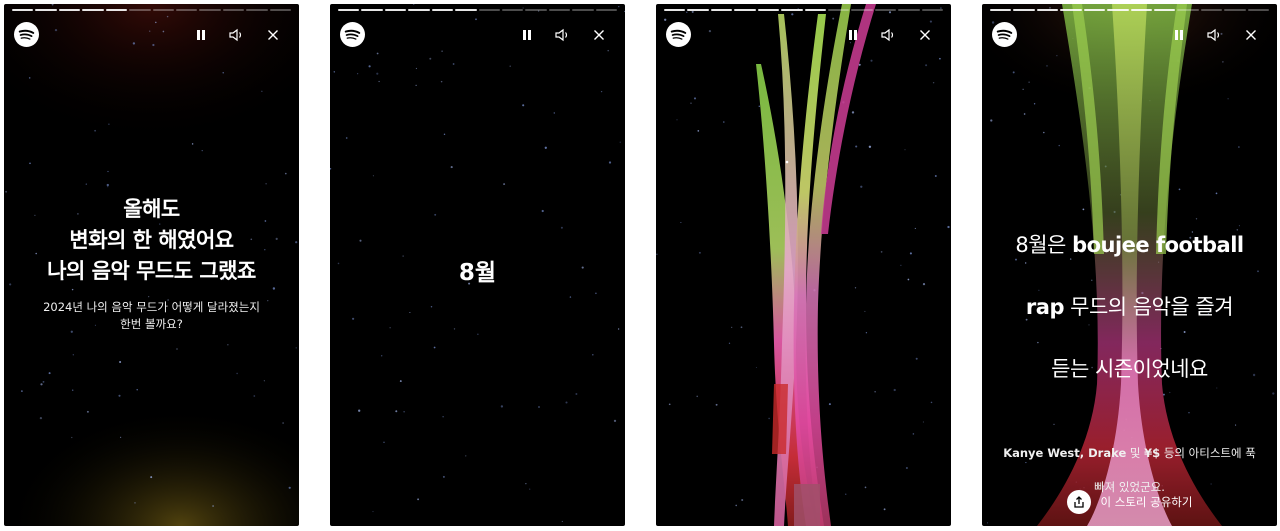  What do you see at coordinates (1044, 245) in the screenshot?
I see `headline-text: 8월은` at bounding box center [1044, 245].